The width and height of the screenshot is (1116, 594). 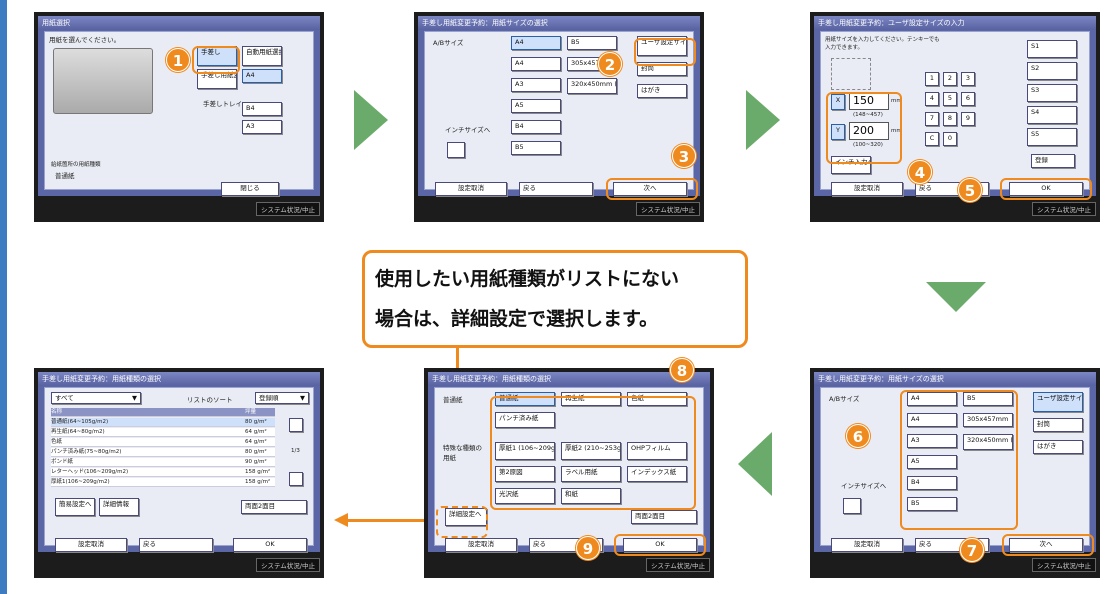 What do you see at coordinates (517, 319) in the screenshot?
I see `callout-line-2: 場合は、詳細設定で選択します。` at bounding box center [517, 319].